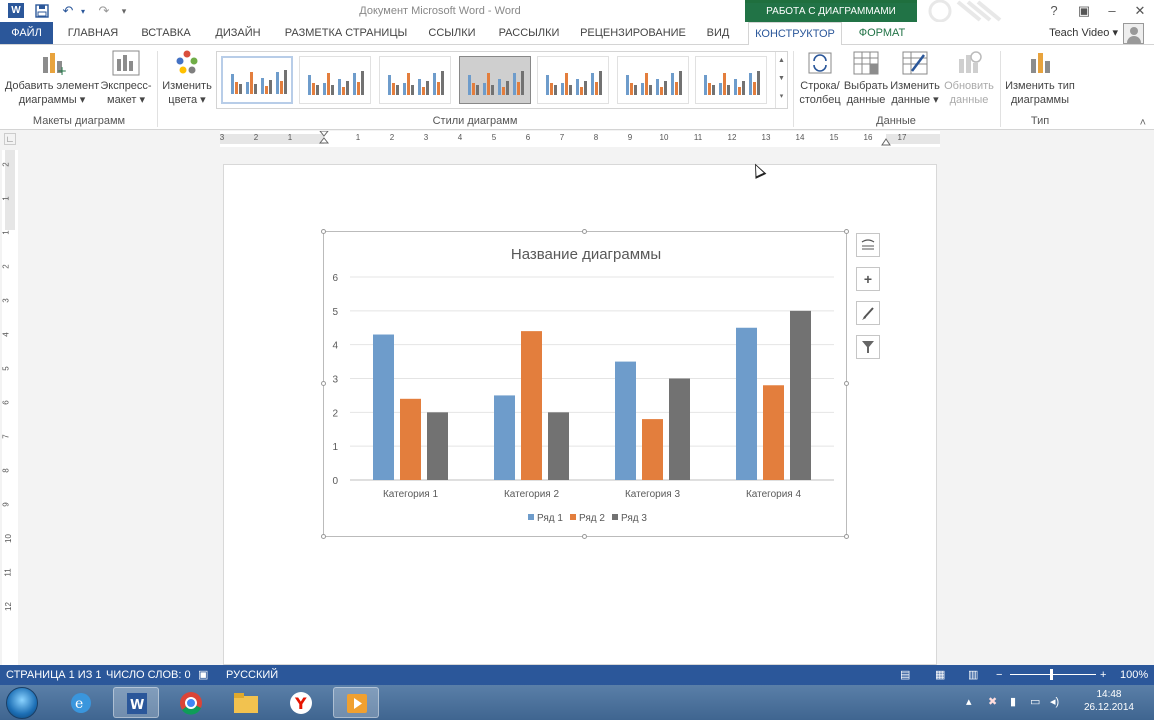 The height and width of the screenshot is (720, 1154). What do you see at coordinates (915, 78) in the screenshot?
I see `edit-data-button: Изменить данные ▾` at bounding box center [915, 78].